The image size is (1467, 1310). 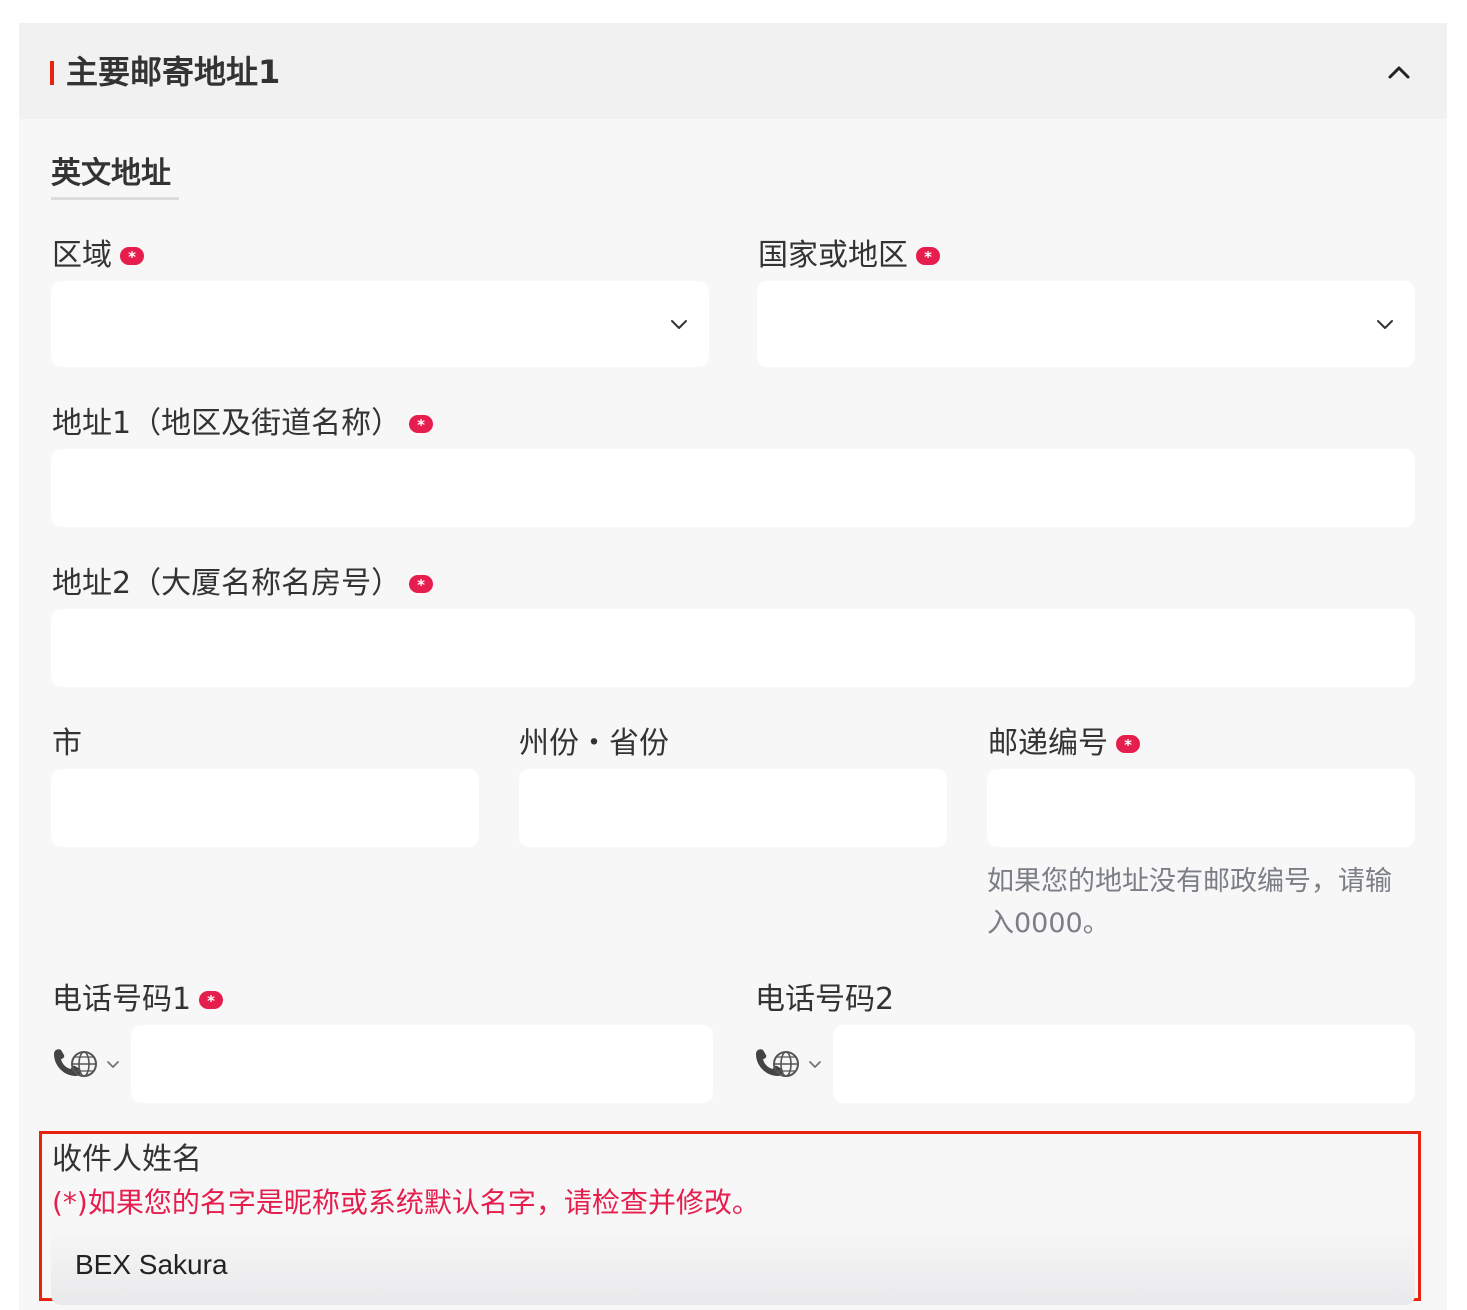 I want to click on city-label: 市, so click(x=67, y=744).